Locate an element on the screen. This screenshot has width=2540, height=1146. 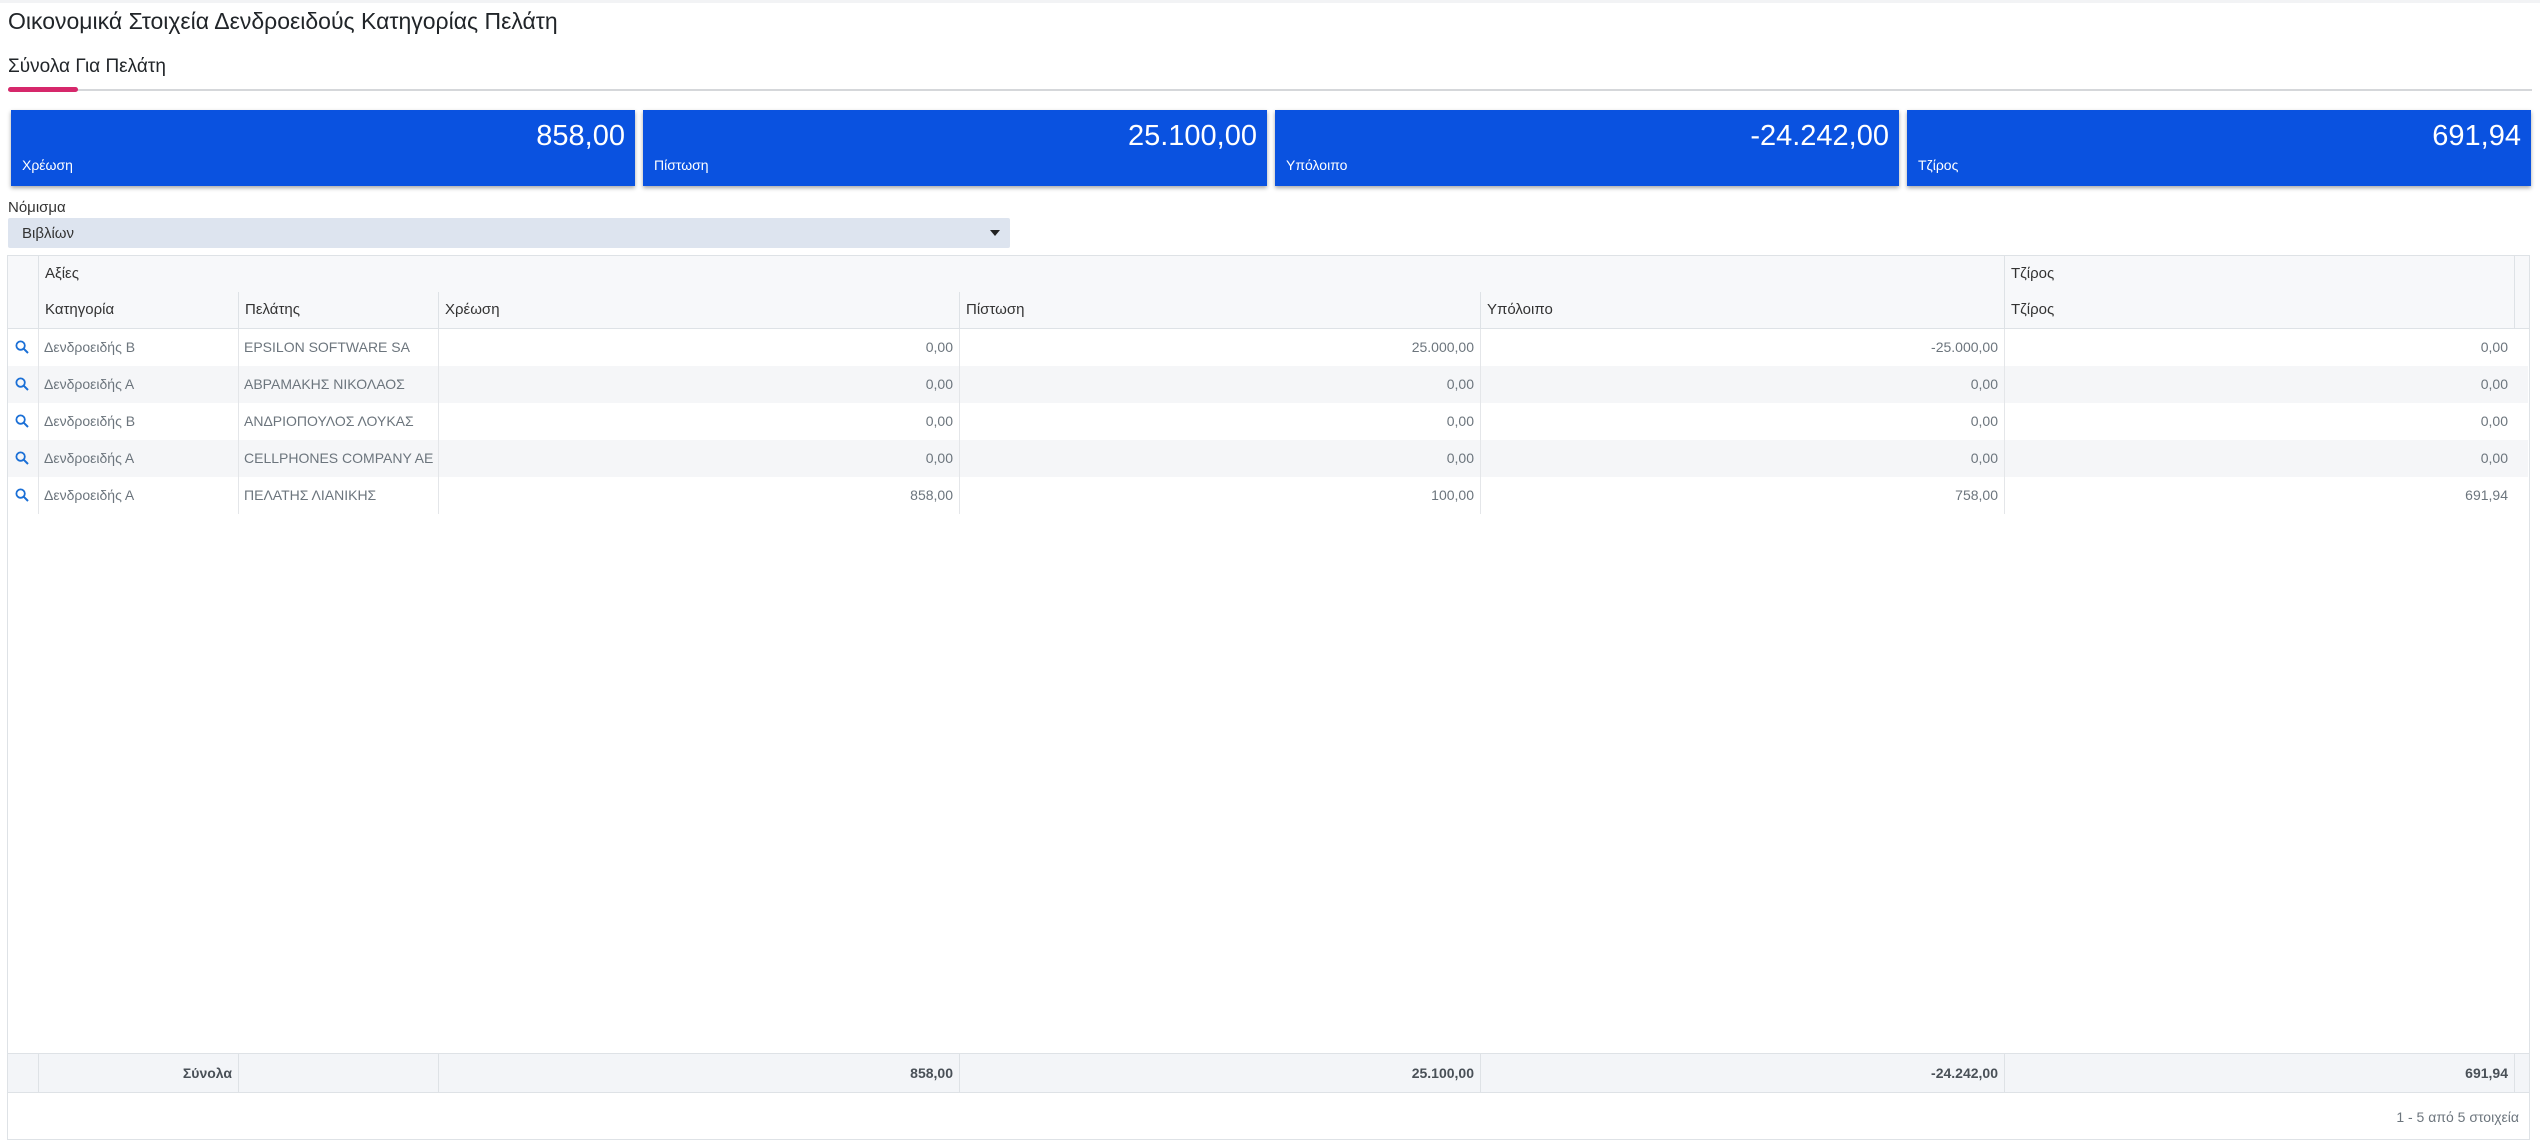
pager-info: 1 - 5 από 5 στοιχεία is located at coordinates (2457, 1117).